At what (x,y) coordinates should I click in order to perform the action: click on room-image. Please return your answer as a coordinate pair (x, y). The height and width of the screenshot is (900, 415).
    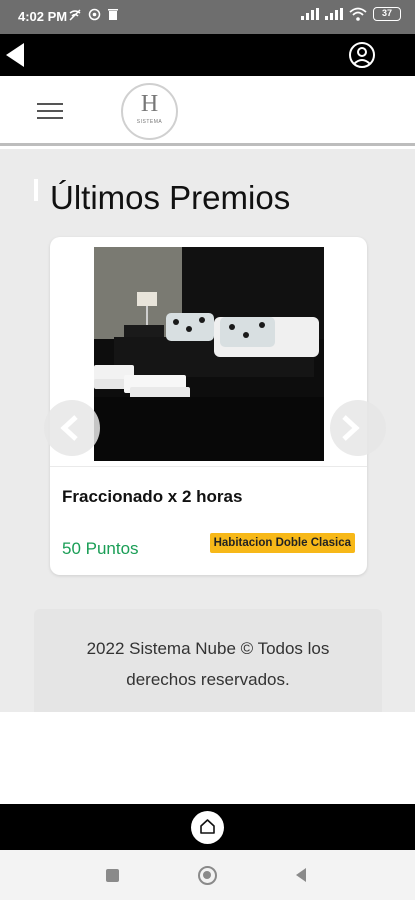
    Looking at the image, I should click on (209, 354).